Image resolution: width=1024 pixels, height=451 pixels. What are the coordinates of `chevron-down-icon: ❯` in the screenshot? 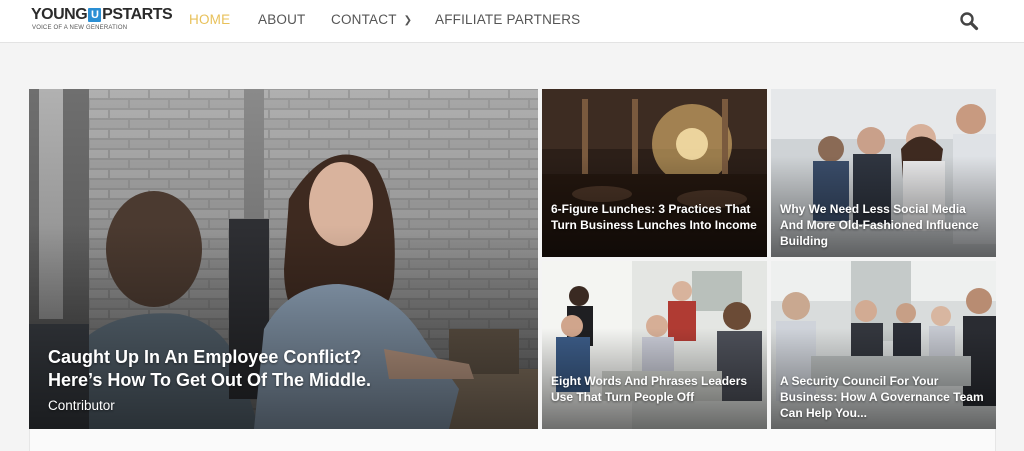 It's located at (408, 20).